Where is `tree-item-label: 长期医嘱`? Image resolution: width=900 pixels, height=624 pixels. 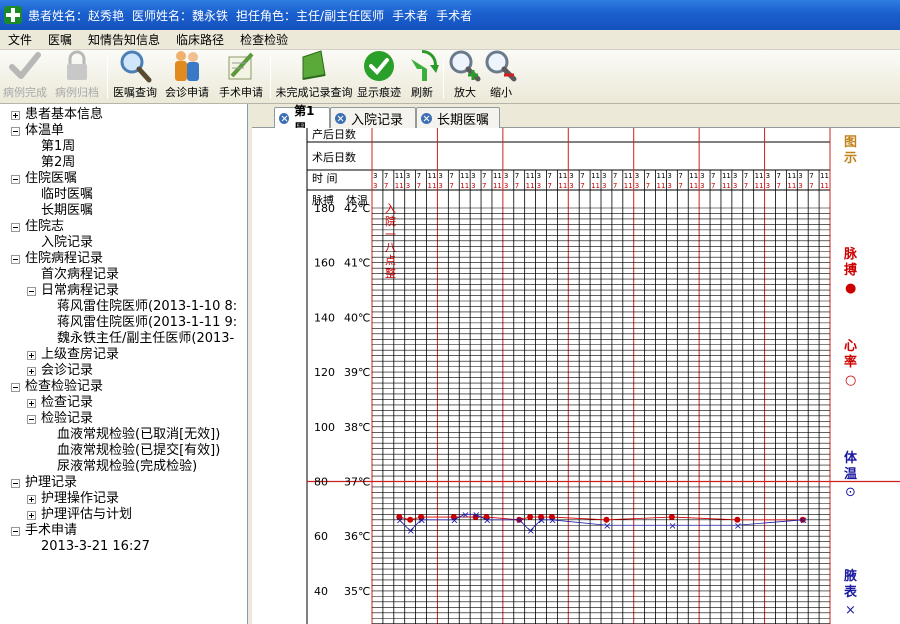
tree-item-label: 长期医嘱 is located at coordinates (67, 210).